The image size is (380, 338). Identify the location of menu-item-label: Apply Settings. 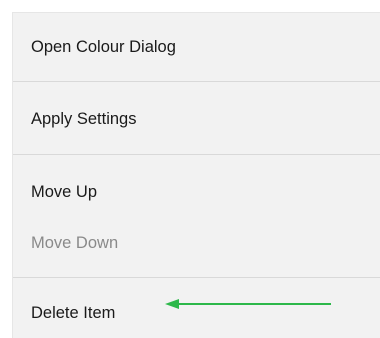
(84, 118).